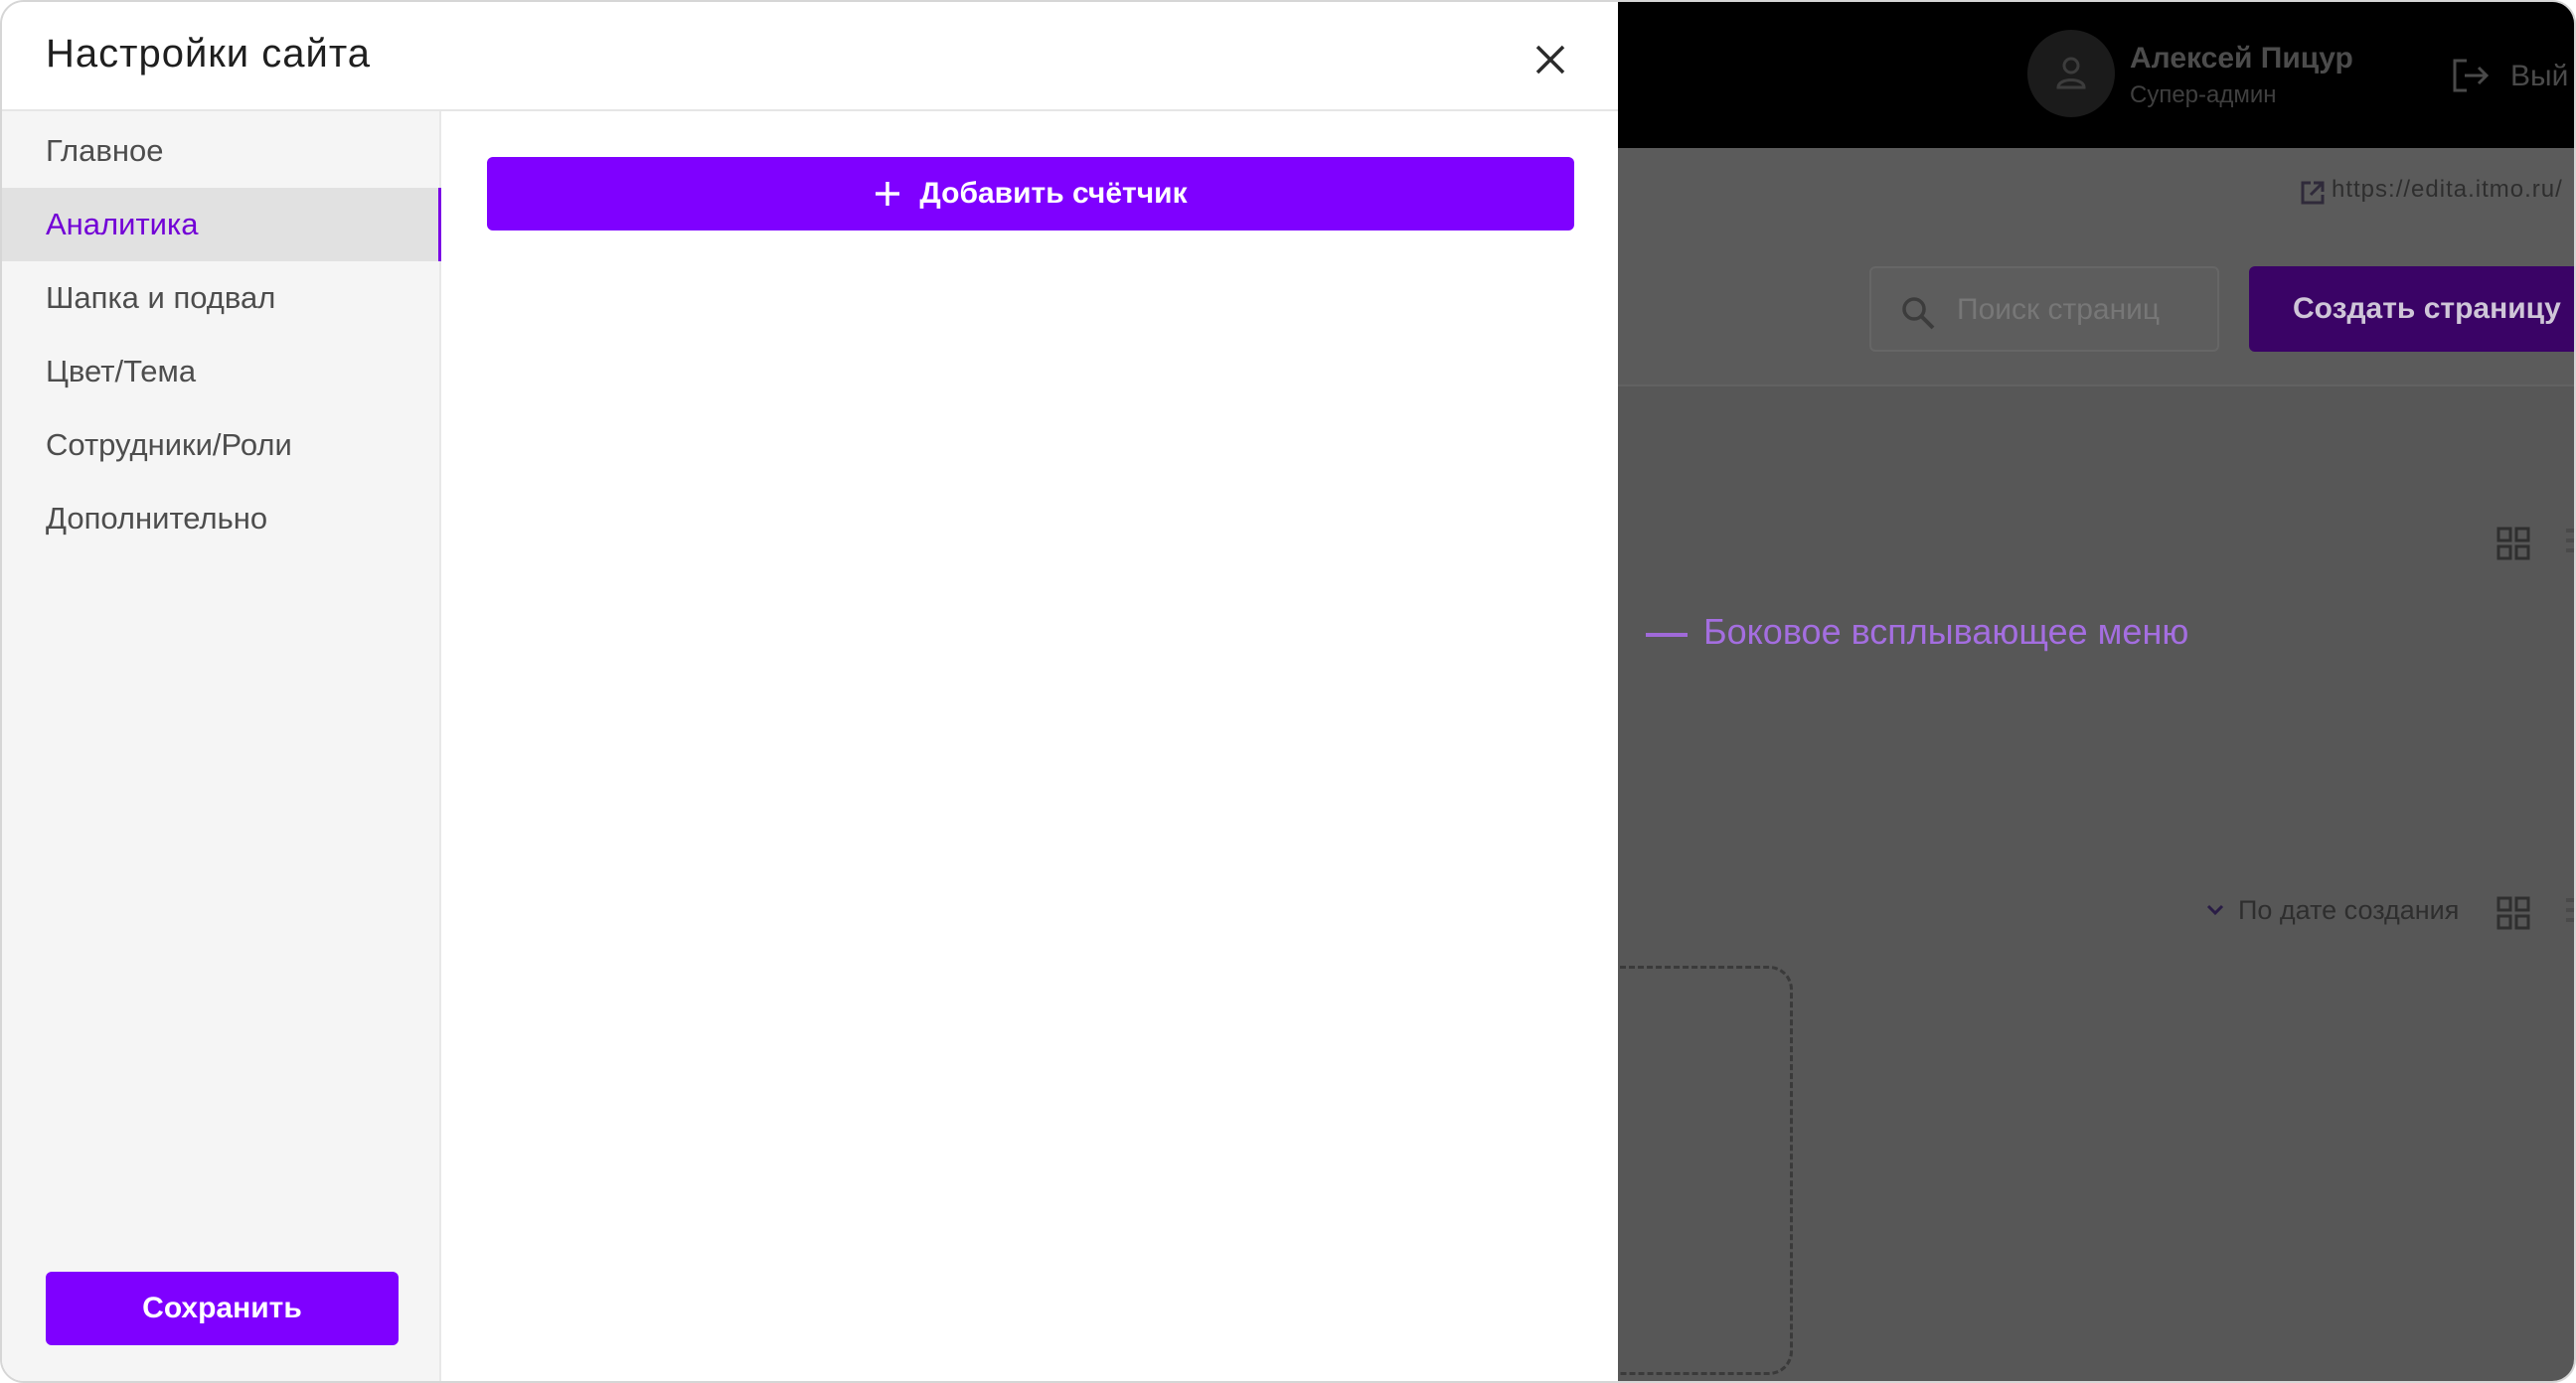 The height and width of the screenshot is (1383, 2576). I want to click on sidebar-item-staff-roles: Сотрудники/Роли, so click(221, 445).